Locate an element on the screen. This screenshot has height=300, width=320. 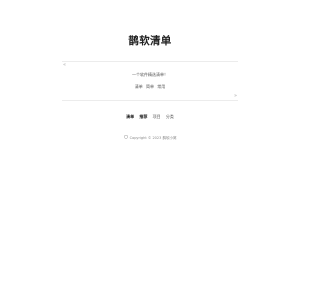
main-nav: 清单 推荐 项目 分类 is located at coordinates (150, 117).